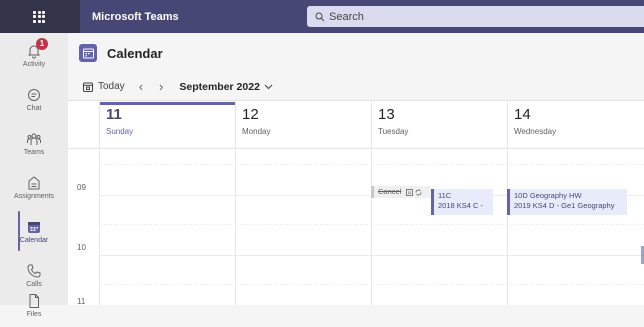 Image resolution: width=644 pixels, height=327 pixels. What do you see at coordinates (34, 240) in the screenshot?
I see `rail-label: Calendar` at bounding box center [34, 240].